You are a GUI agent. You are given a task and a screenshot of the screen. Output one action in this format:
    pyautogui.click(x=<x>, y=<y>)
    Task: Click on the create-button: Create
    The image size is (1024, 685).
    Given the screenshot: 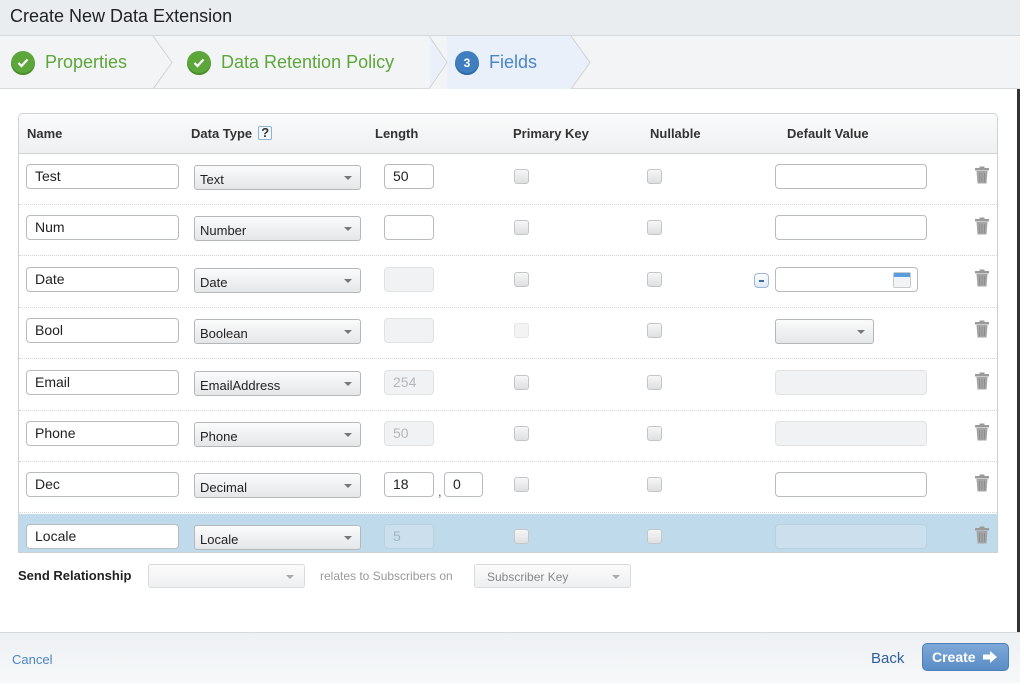 What is the action you would take?
    pyautogui.click(x=965, y=657)
    